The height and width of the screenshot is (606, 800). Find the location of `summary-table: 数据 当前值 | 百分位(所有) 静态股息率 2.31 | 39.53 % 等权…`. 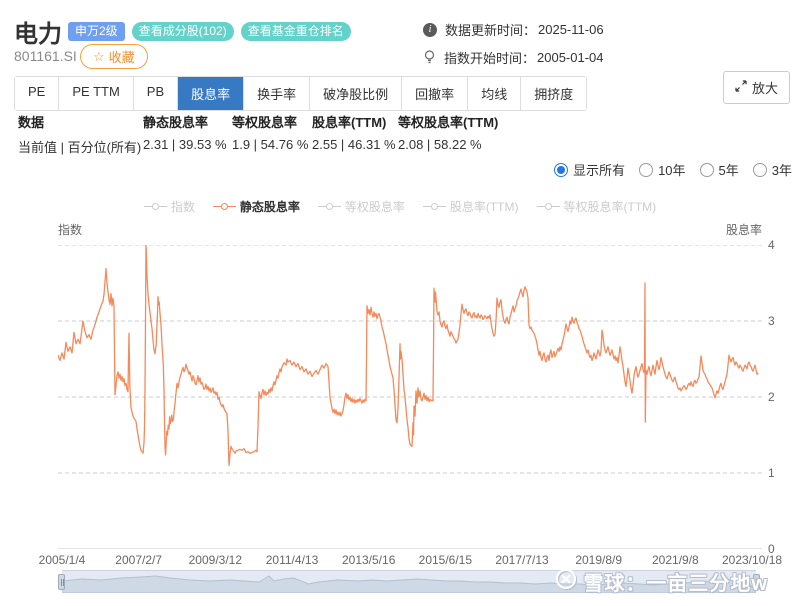

summary-table: 数据 当前值 | 百分位(所有) 静态股息率 2.31 | 39.53 % 等权… is located at coordinates (268, 134).